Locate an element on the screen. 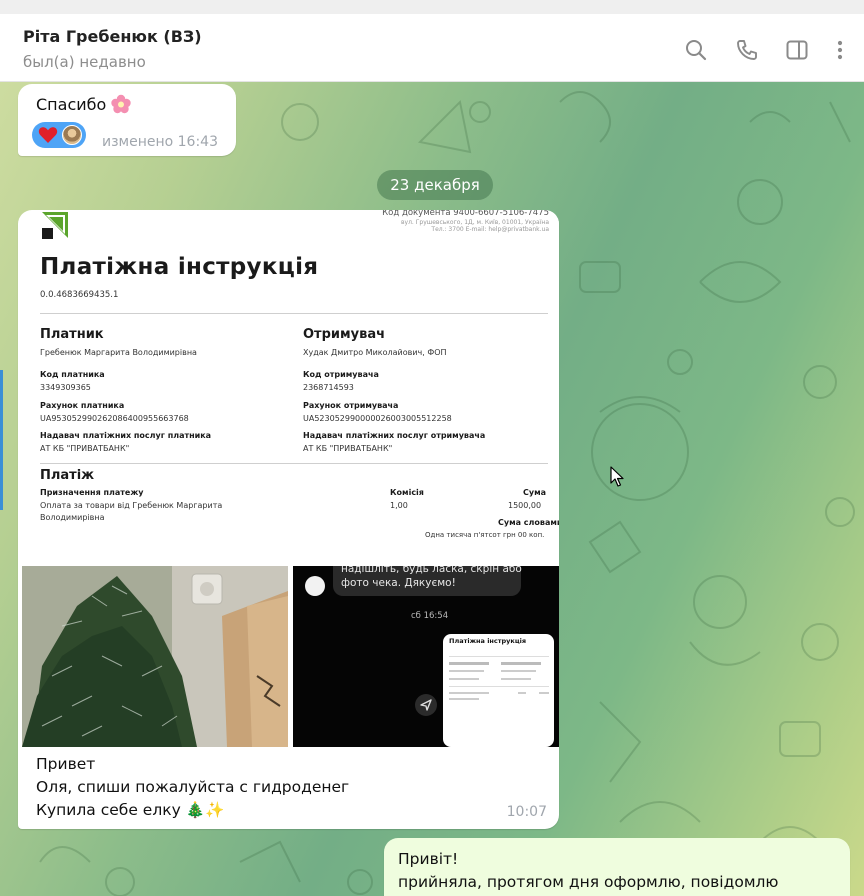  chat-header: Ріта Гребенюк (ВЗ) был(а) недавно is located at coordinates (432, 48).